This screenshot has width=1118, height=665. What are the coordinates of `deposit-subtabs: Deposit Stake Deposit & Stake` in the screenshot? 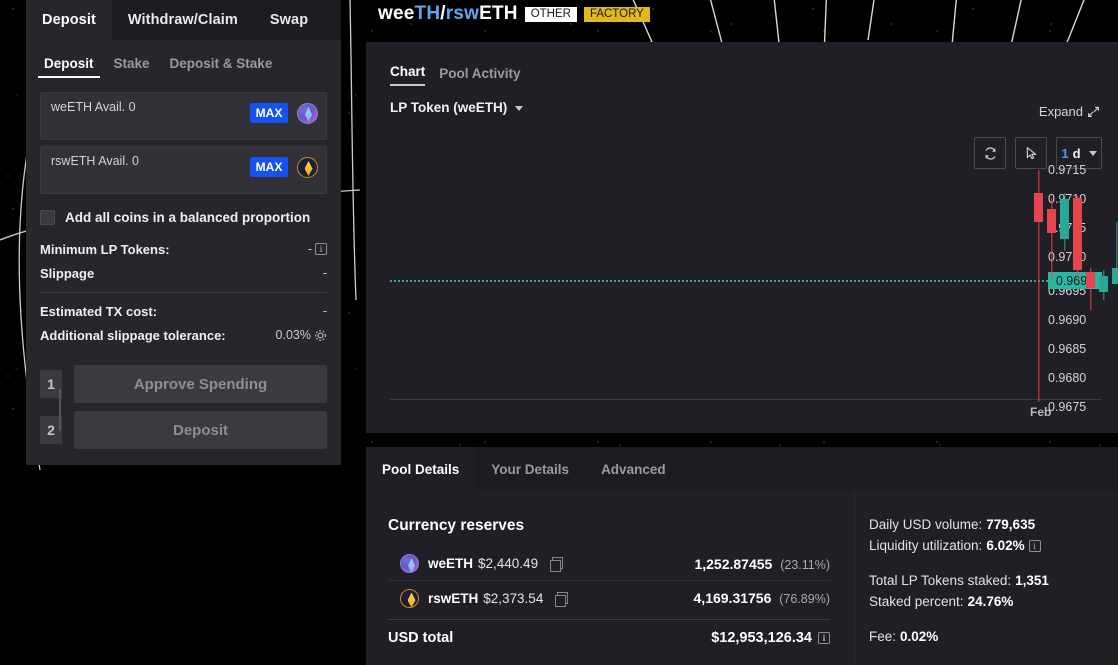 It's located at (183, 63).